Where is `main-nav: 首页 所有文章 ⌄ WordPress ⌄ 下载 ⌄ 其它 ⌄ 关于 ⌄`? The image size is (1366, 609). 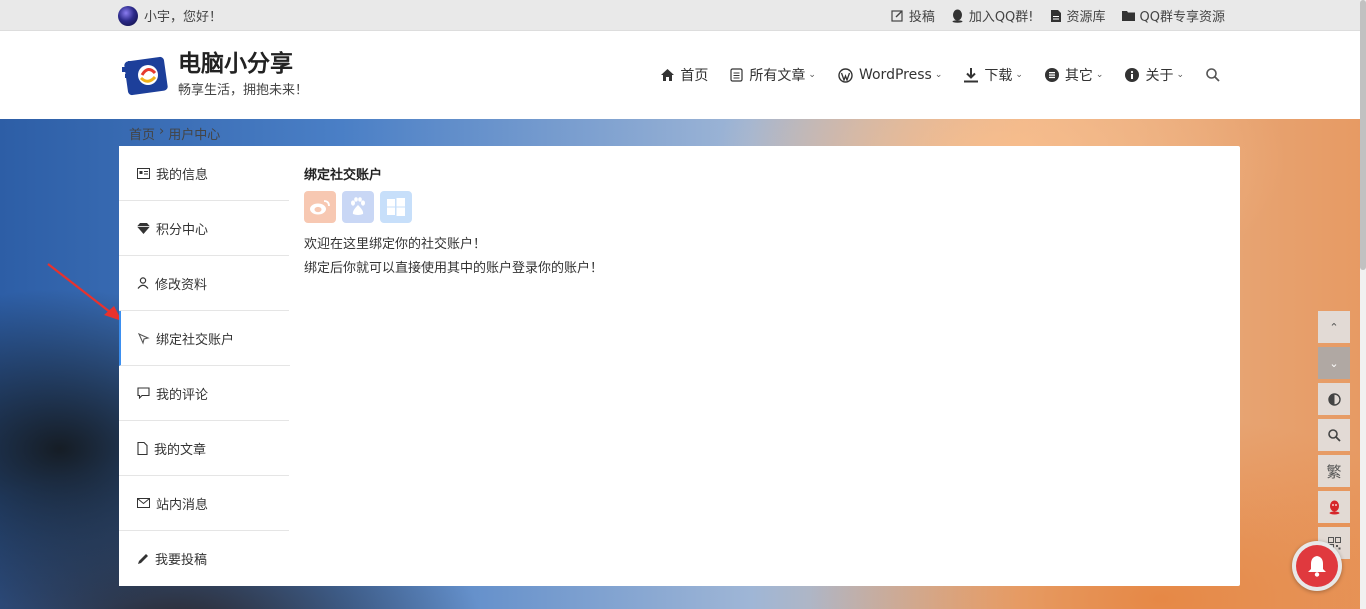
main-nav: 首页 所有文章 ⌄ WordPress ⌄ 下载 ⌄ 其它 ⌄ 关于 ⌄ is located at coordinates (932, 75).